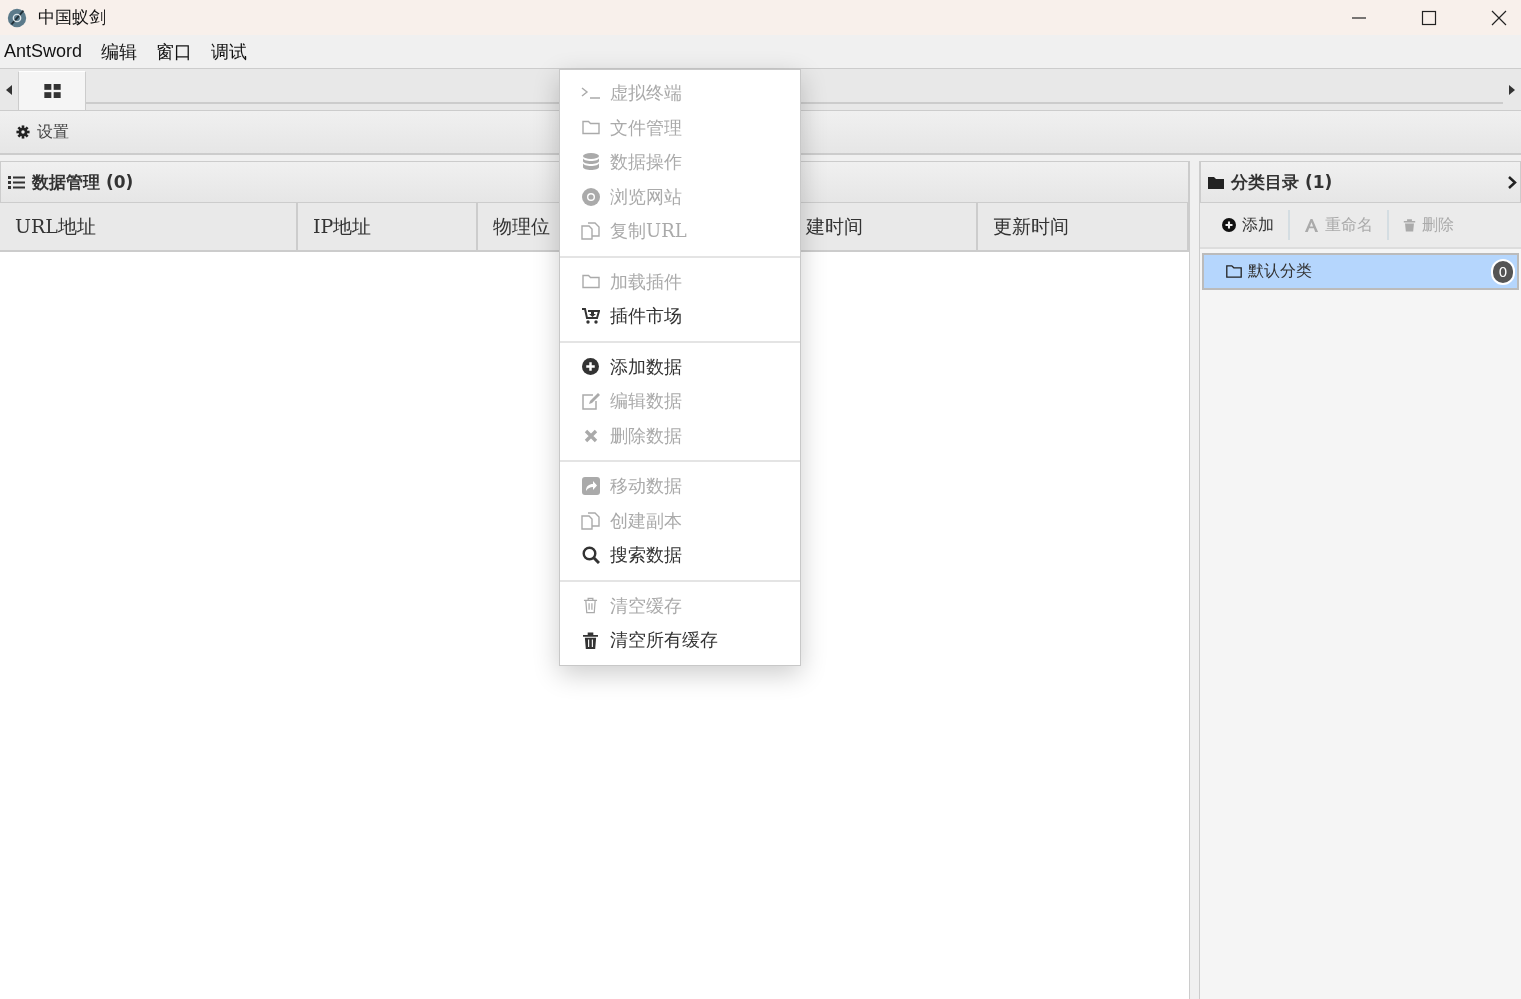 The width and height of the screenshot is (1521, 999). I want to click on menu-item: 编辑, so click(119, 51).